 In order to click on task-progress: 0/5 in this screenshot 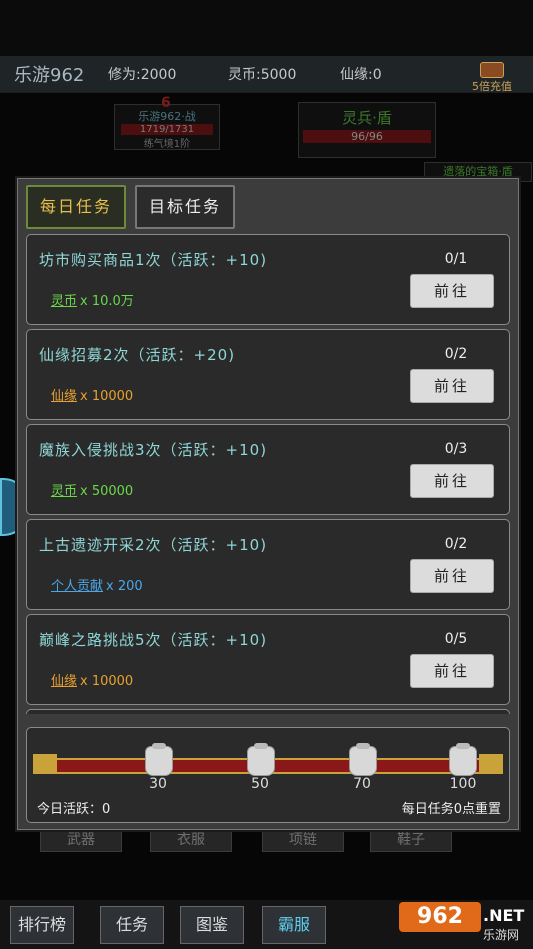, I will do `click(456, 639)`.